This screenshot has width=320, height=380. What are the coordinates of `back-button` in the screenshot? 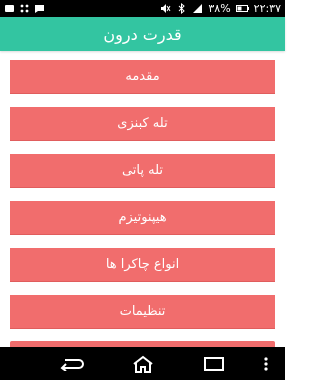 It's located at (72, 363).